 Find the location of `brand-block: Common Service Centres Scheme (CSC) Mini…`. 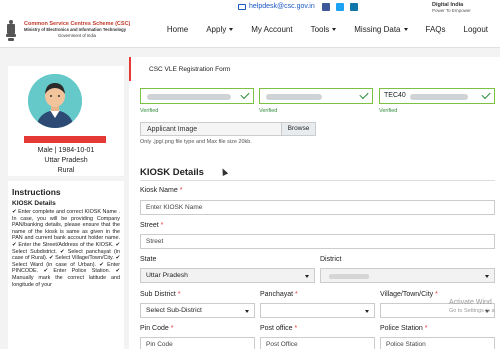

brand-block: Common Service Centres Scheme (CSC) Mini… is located at coordinates (77, 30).